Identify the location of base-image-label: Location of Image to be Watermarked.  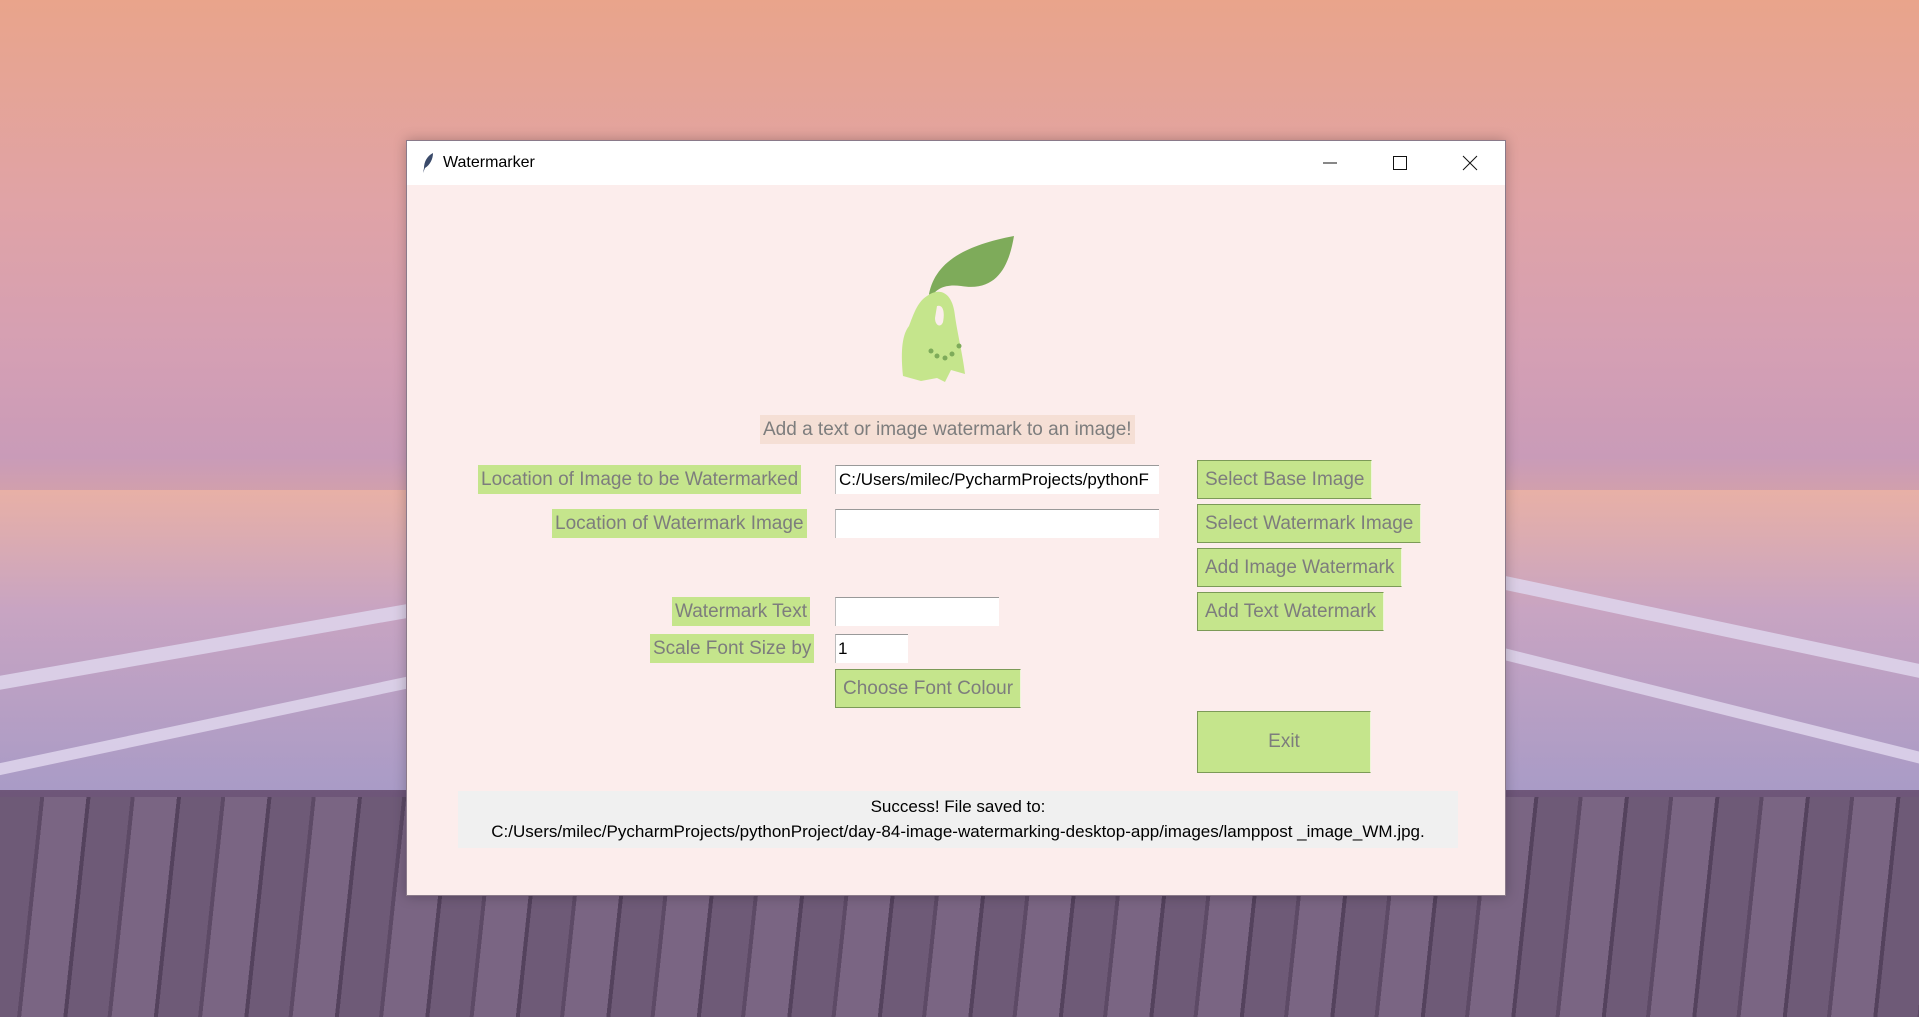
(640, 479).